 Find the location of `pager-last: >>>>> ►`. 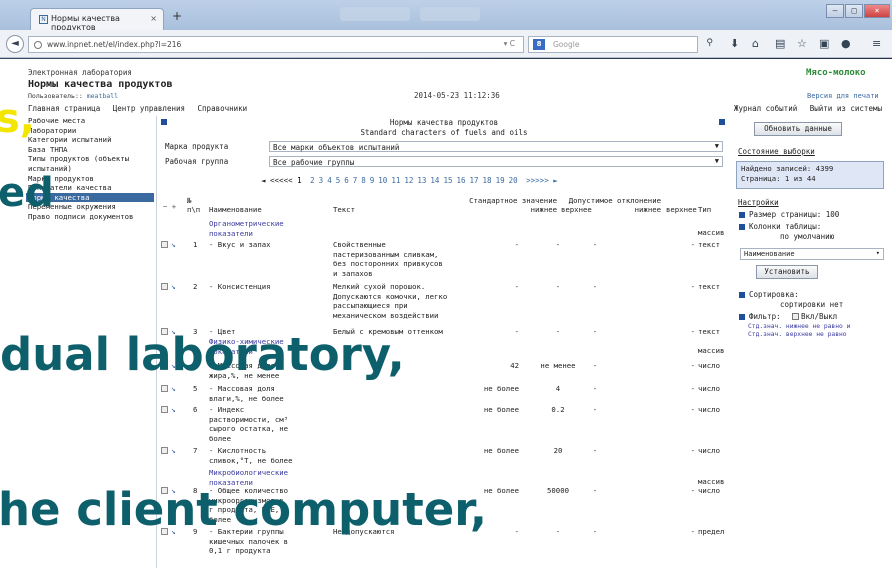

pager-last: >>>>> ► is located at coordinates (542, 180).